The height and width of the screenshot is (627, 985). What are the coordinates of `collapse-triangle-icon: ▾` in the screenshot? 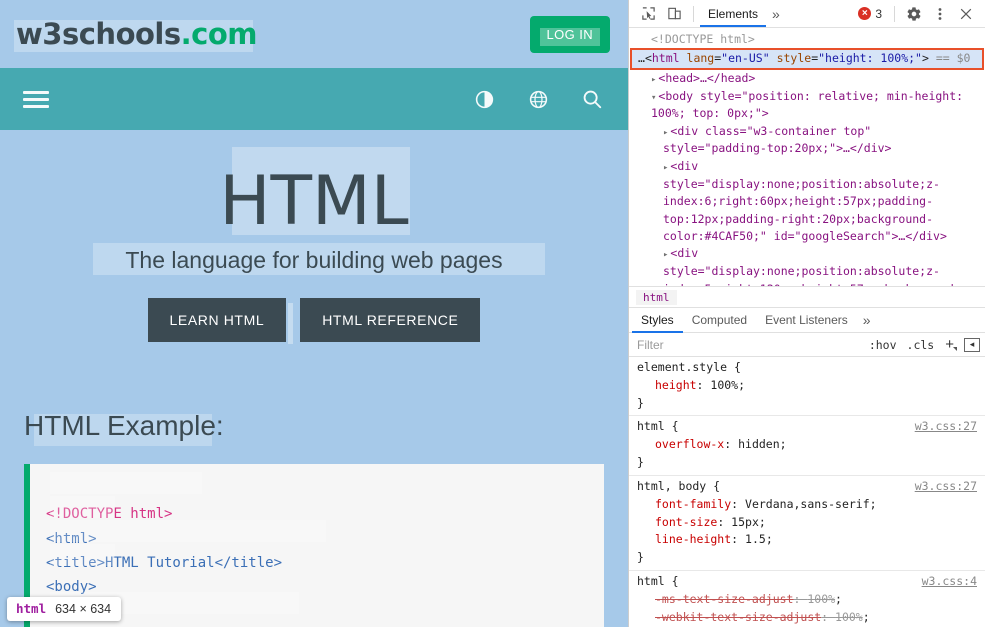 It's located at (653, 98).